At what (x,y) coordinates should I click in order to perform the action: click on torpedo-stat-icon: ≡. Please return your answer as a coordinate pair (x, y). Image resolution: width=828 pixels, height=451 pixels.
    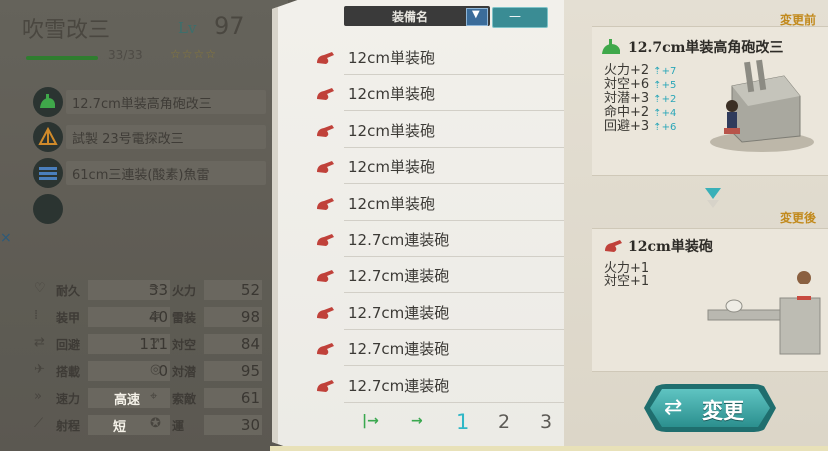
    Looking at the image, I should click on (155, 315).